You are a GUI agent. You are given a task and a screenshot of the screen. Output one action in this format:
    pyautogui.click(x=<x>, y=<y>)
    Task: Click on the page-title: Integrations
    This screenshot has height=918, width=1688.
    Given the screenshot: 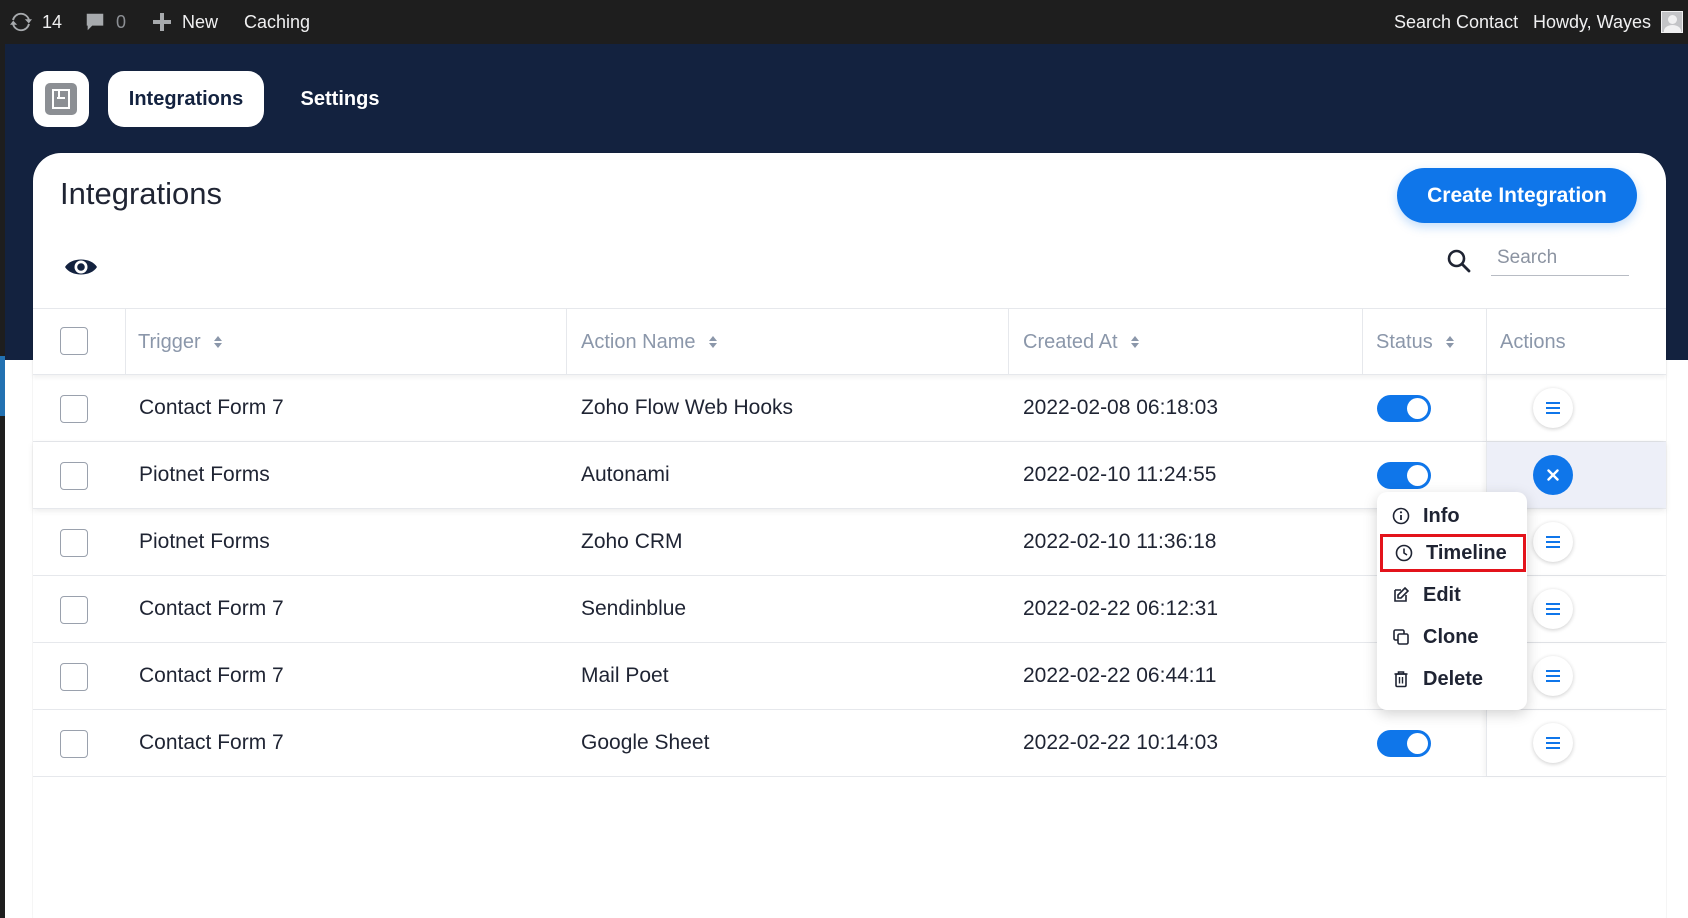 What is the action you would take?
    pyautogui.click(x=141, y=193)
    